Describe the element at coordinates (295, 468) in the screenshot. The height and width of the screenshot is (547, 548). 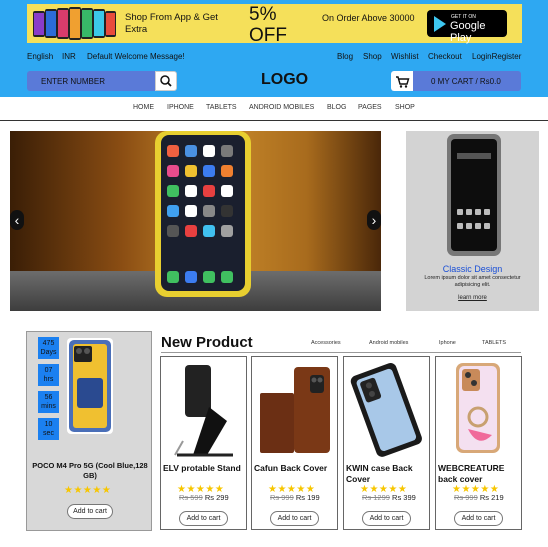
I see `product-title: Cafun Back Cover` at that location.